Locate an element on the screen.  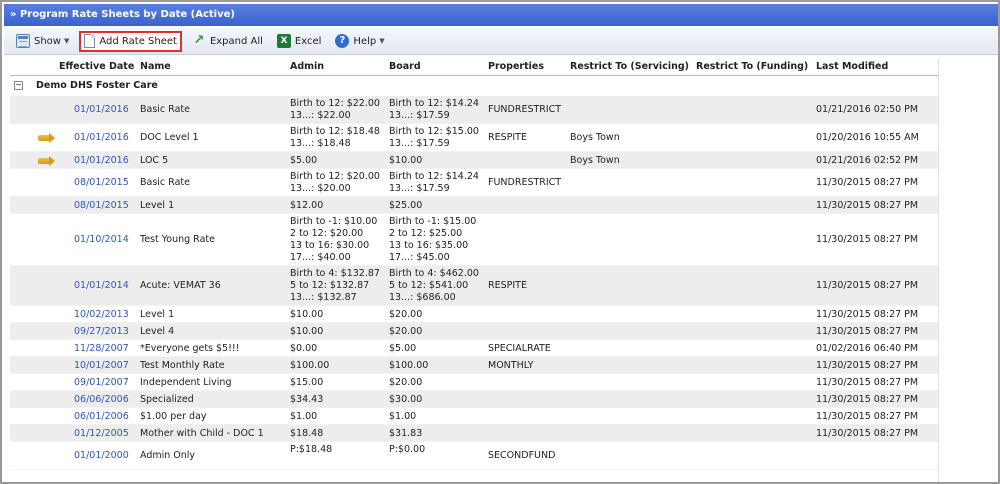
column-header-properties: Properties is located at coordinates (516, 66).